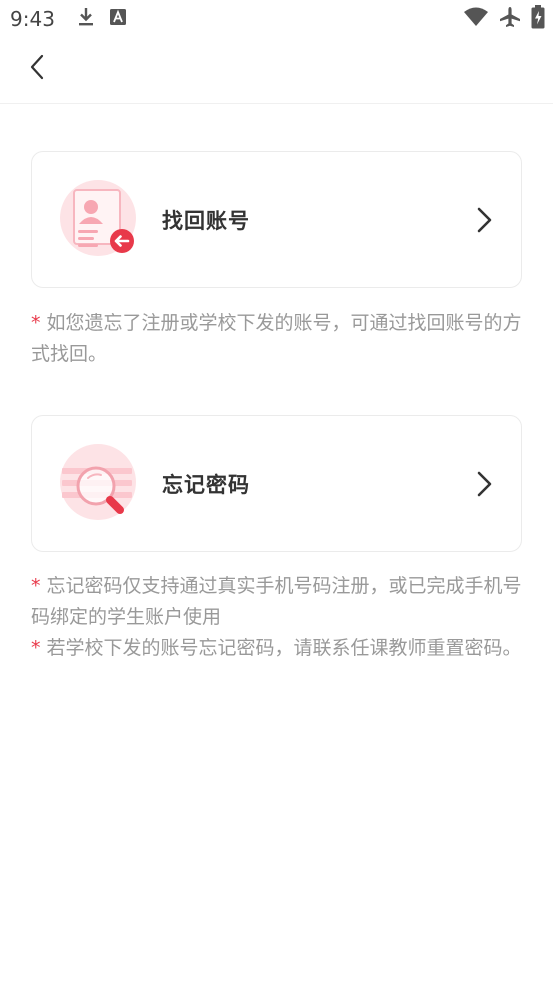  I want to click on battery-charging-icon, so click(538, 19).